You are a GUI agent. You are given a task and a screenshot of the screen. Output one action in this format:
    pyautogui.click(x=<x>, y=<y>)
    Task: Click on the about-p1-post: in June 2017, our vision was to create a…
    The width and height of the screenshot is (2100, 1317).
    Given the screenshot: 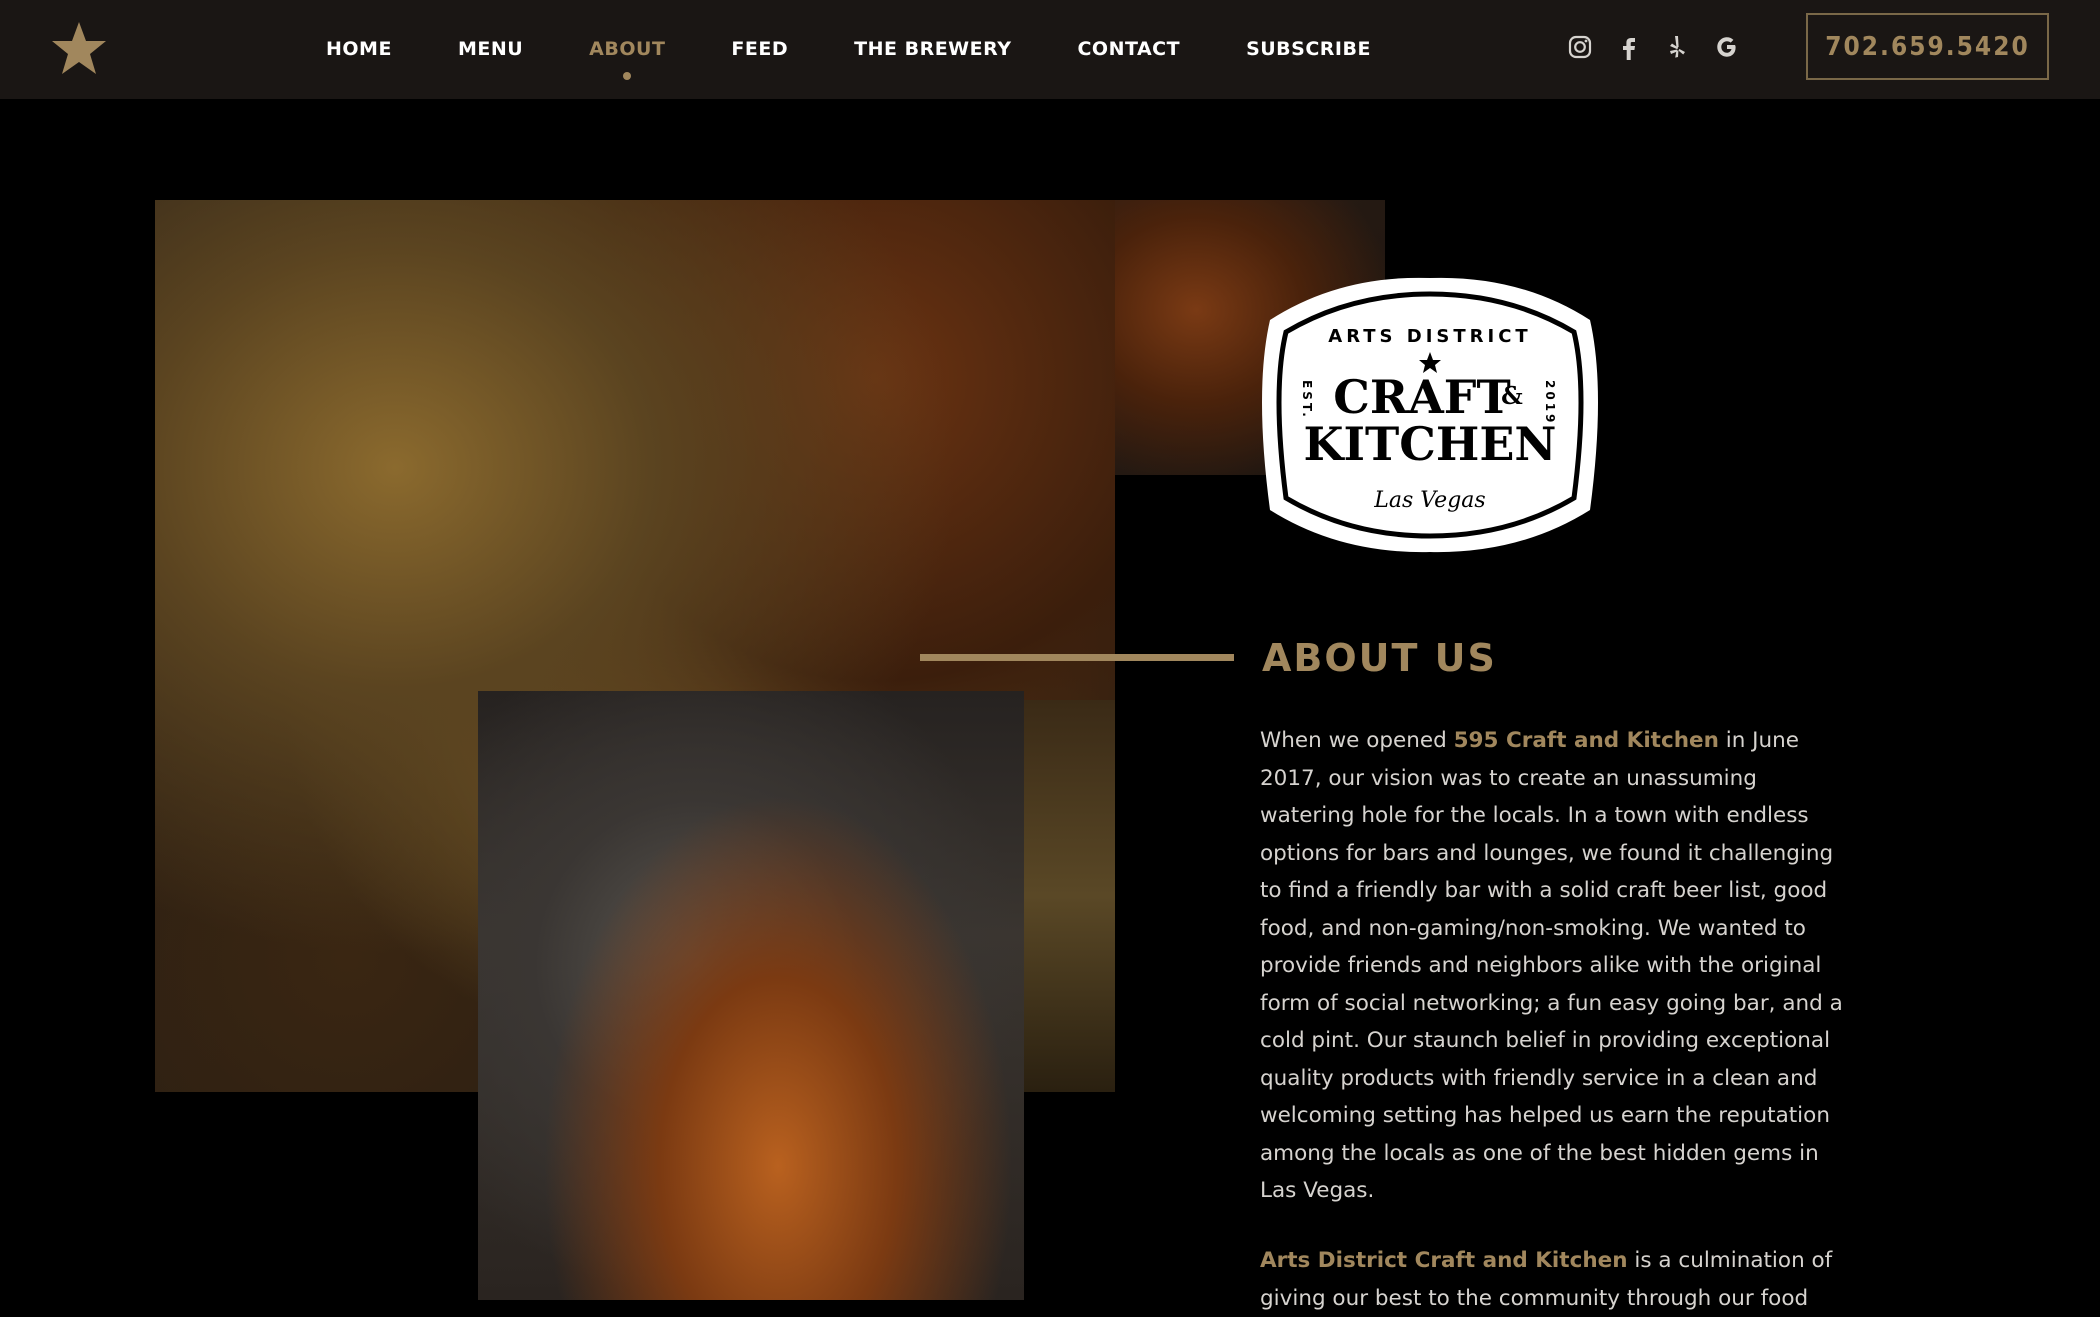 What is the action you would take?
    pyautogui.click(x=1551, y=965)
    